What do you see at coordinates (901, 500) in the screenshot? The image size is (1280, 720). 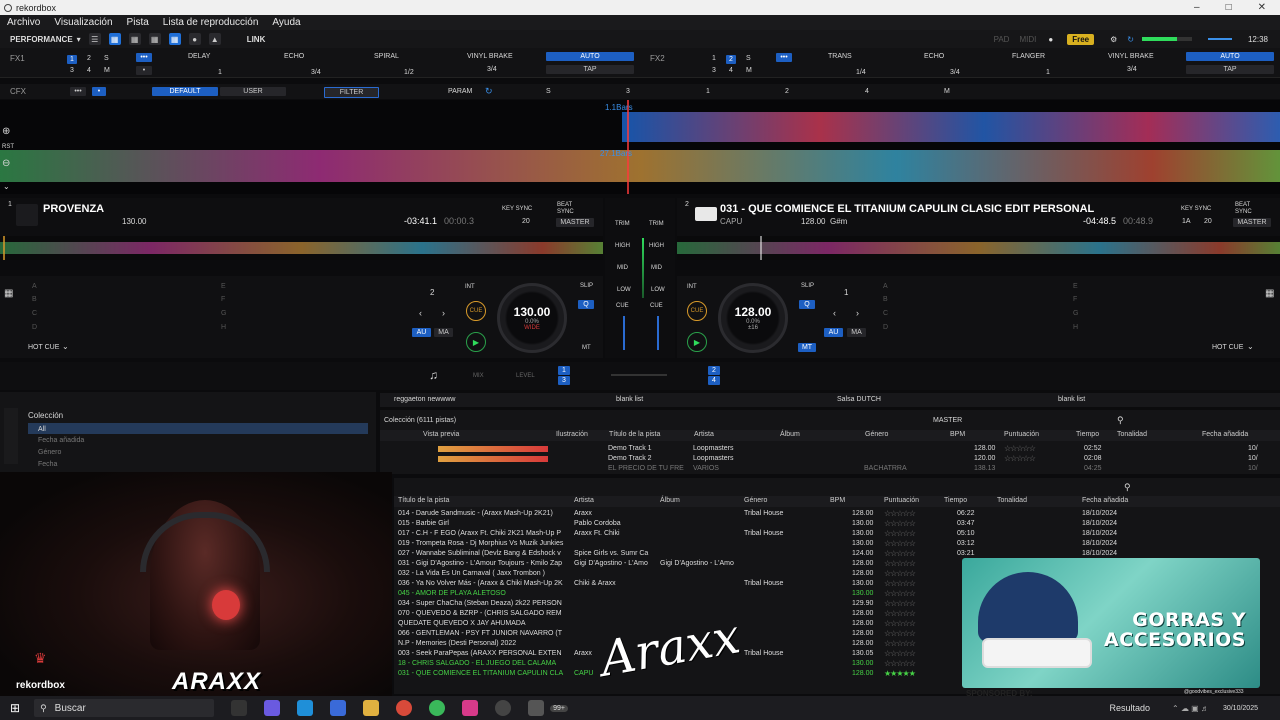 I see `pl-col-rating: Puntuación` at bounding box center [901, 500].